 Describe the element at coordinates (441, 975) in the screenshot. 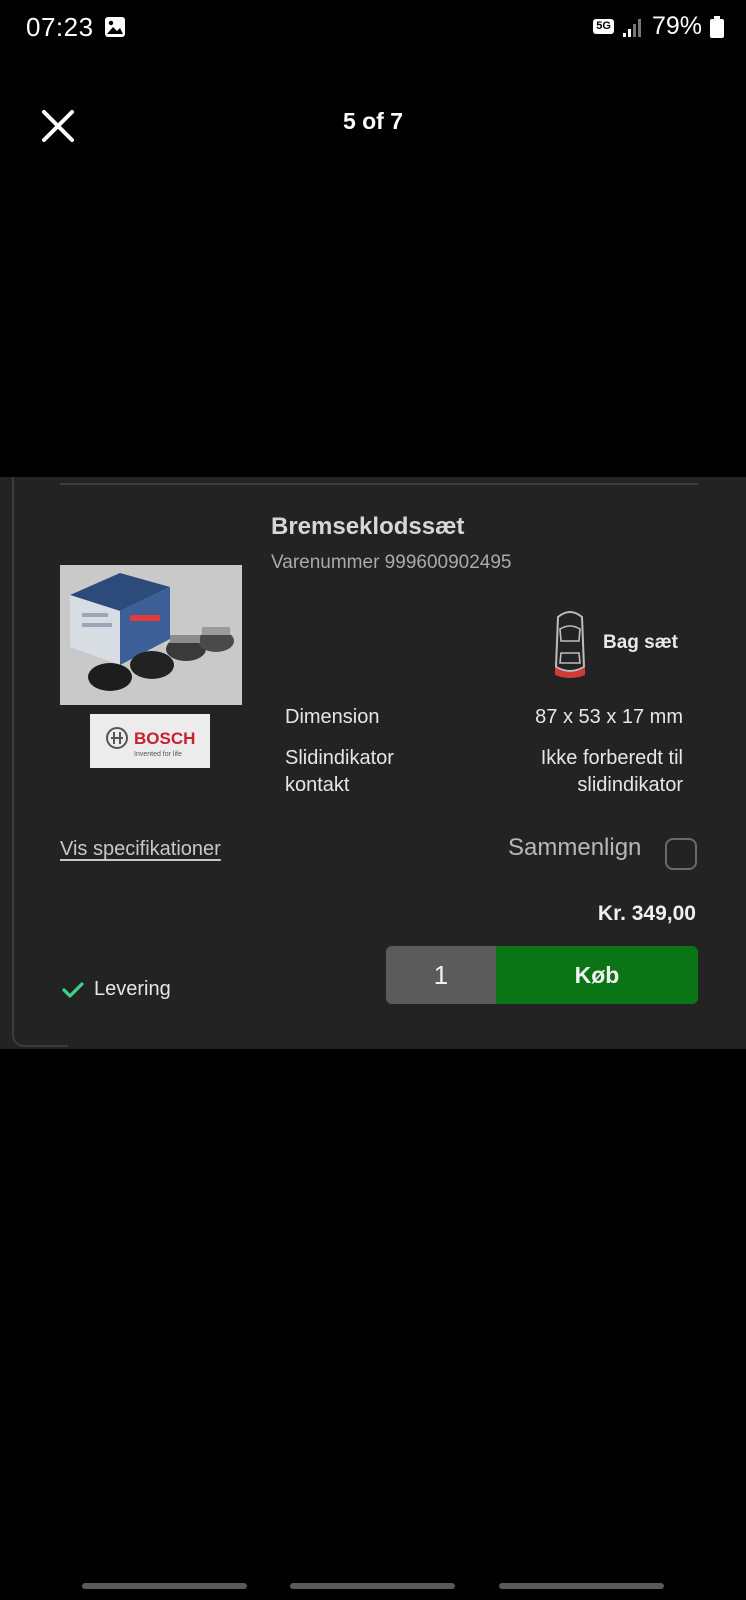

I see `quantity-field: 1` at that location.